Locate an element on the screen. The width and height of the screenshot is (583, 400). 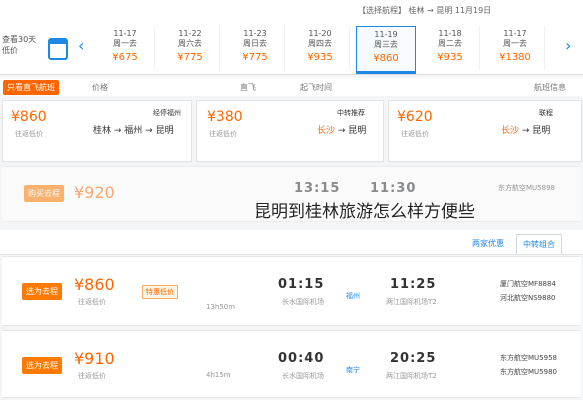
tab-other: 两家优惠 is located at coordinates (488, 243).